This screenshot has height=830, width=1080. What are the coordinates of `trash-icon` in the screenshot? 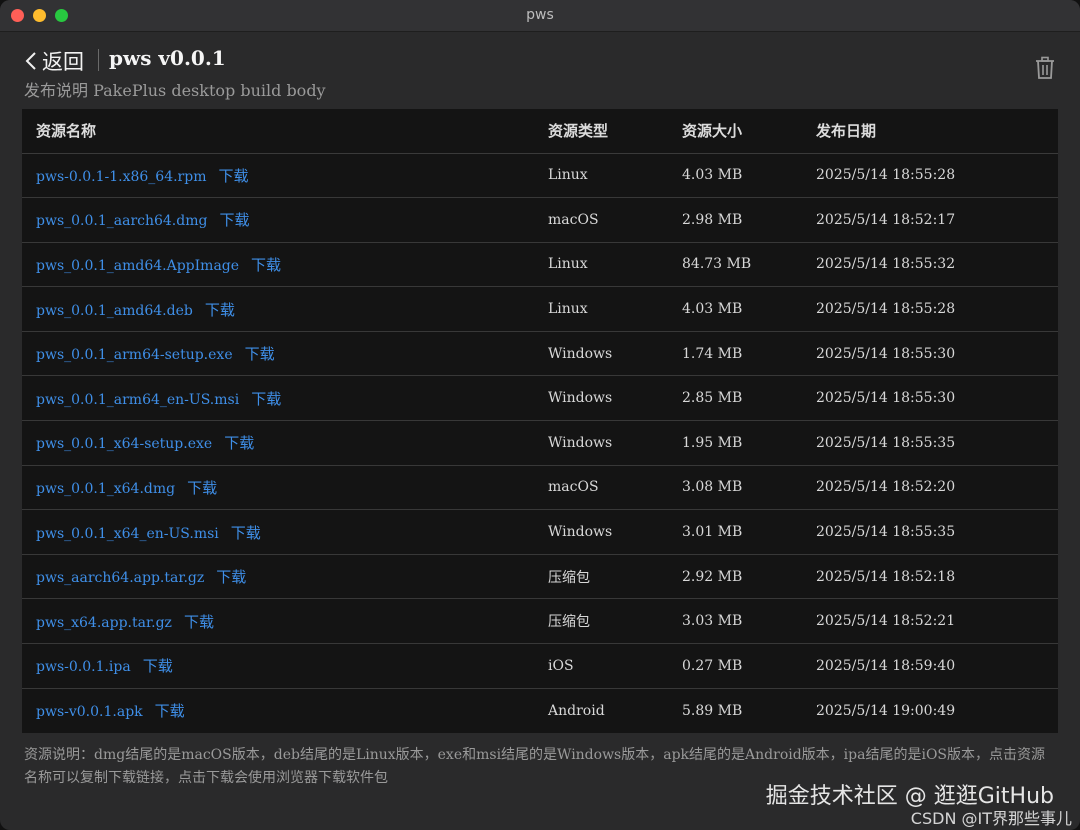 It's located at (1045, 67).